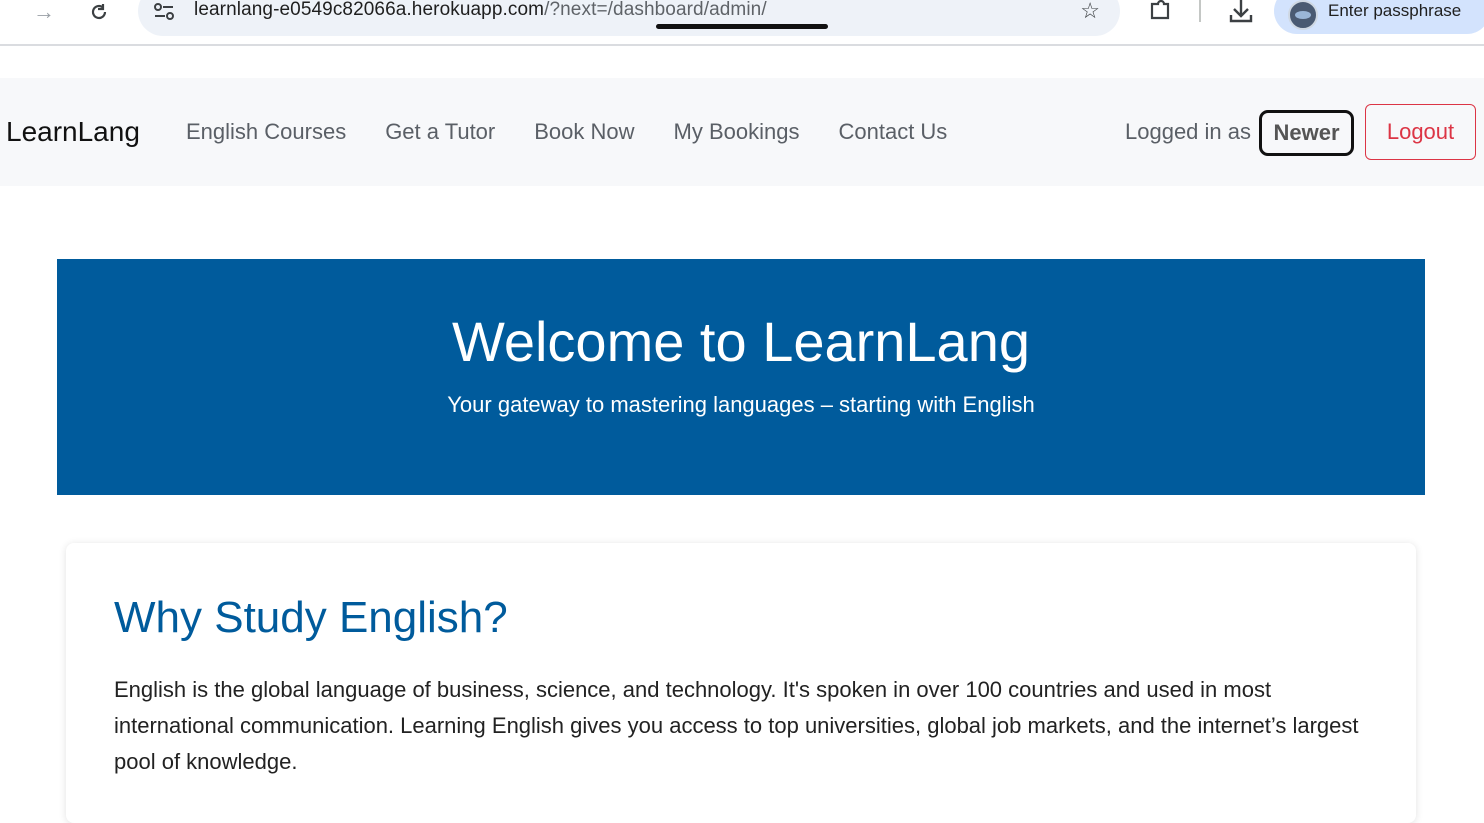 The width and height of the screenshot is (1484, 823). Describe the element at coordinates (73, 132) in the screenshot. I see `brand-logo: LearnLang` at that location.